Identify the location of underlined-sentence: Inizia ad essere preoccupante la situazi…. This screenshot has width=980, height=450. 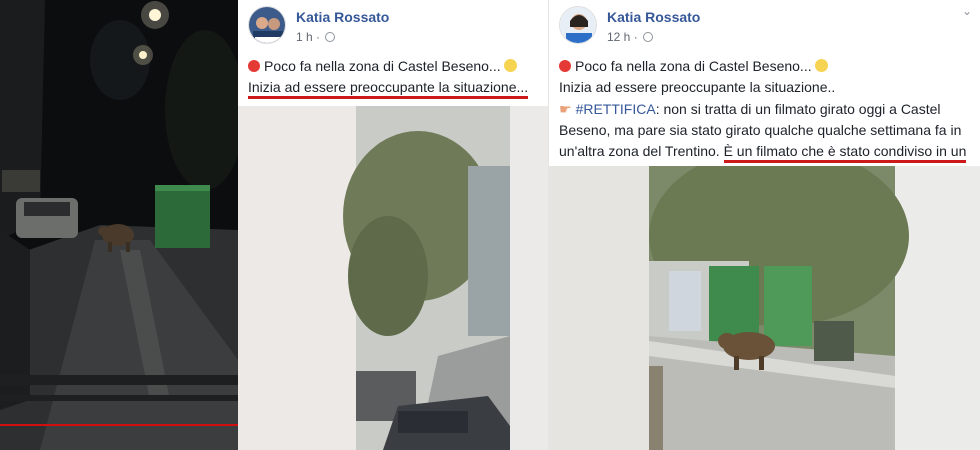
(388, 89).